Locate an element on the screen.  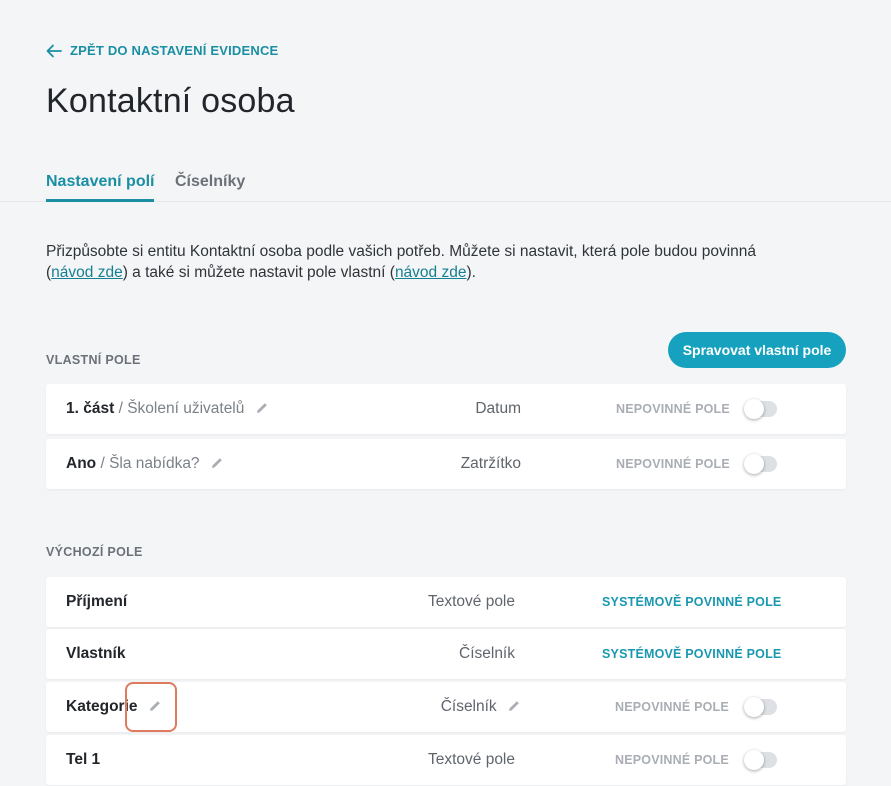
field-name: Vlastník is located at coordinates (96, 653).